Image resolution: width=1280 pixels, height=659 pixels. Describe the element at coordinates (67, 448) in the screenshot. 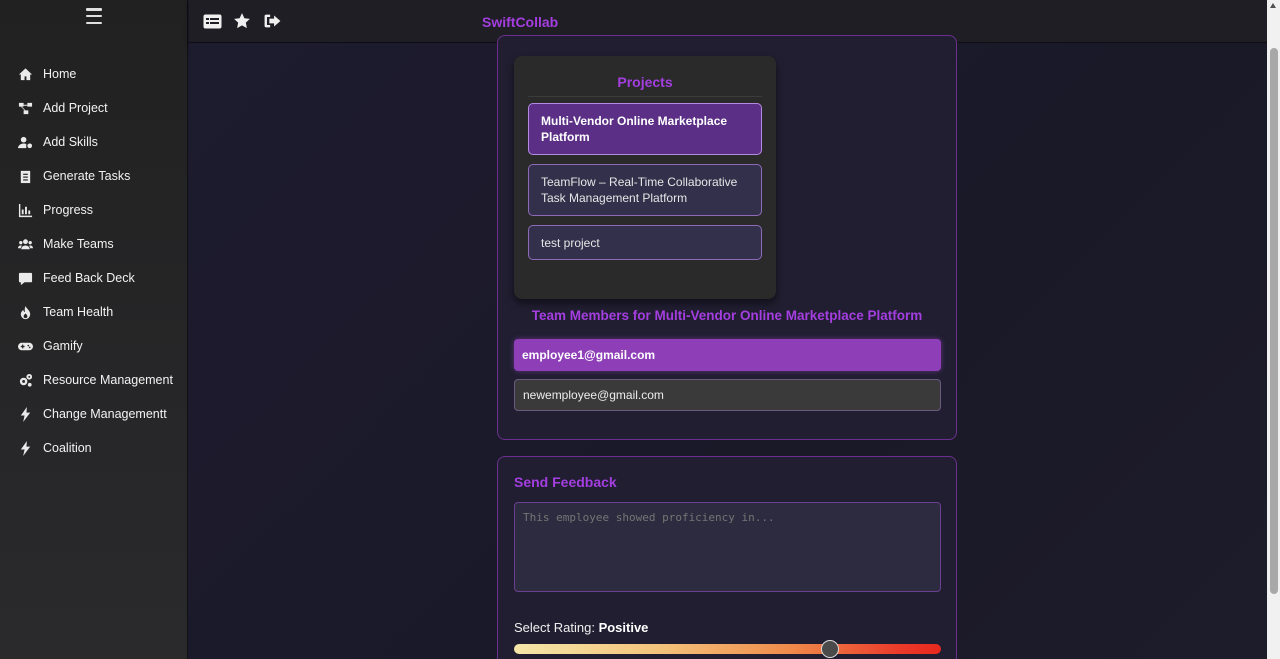

I see `sidebar-item-label: Coalition` at that location.